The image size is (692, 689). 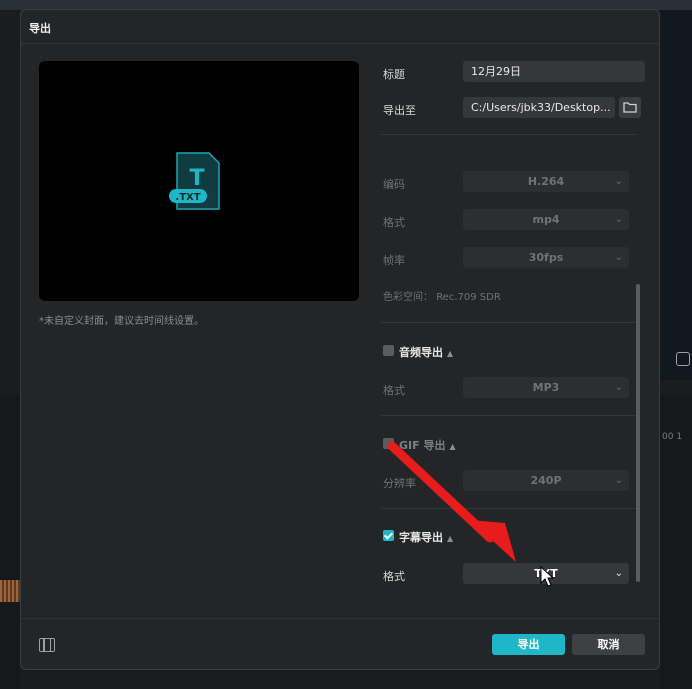 What do you see at coordinates (47, 645) in the screenshot?
I see `film-icon` at bounding box center [47, 645].